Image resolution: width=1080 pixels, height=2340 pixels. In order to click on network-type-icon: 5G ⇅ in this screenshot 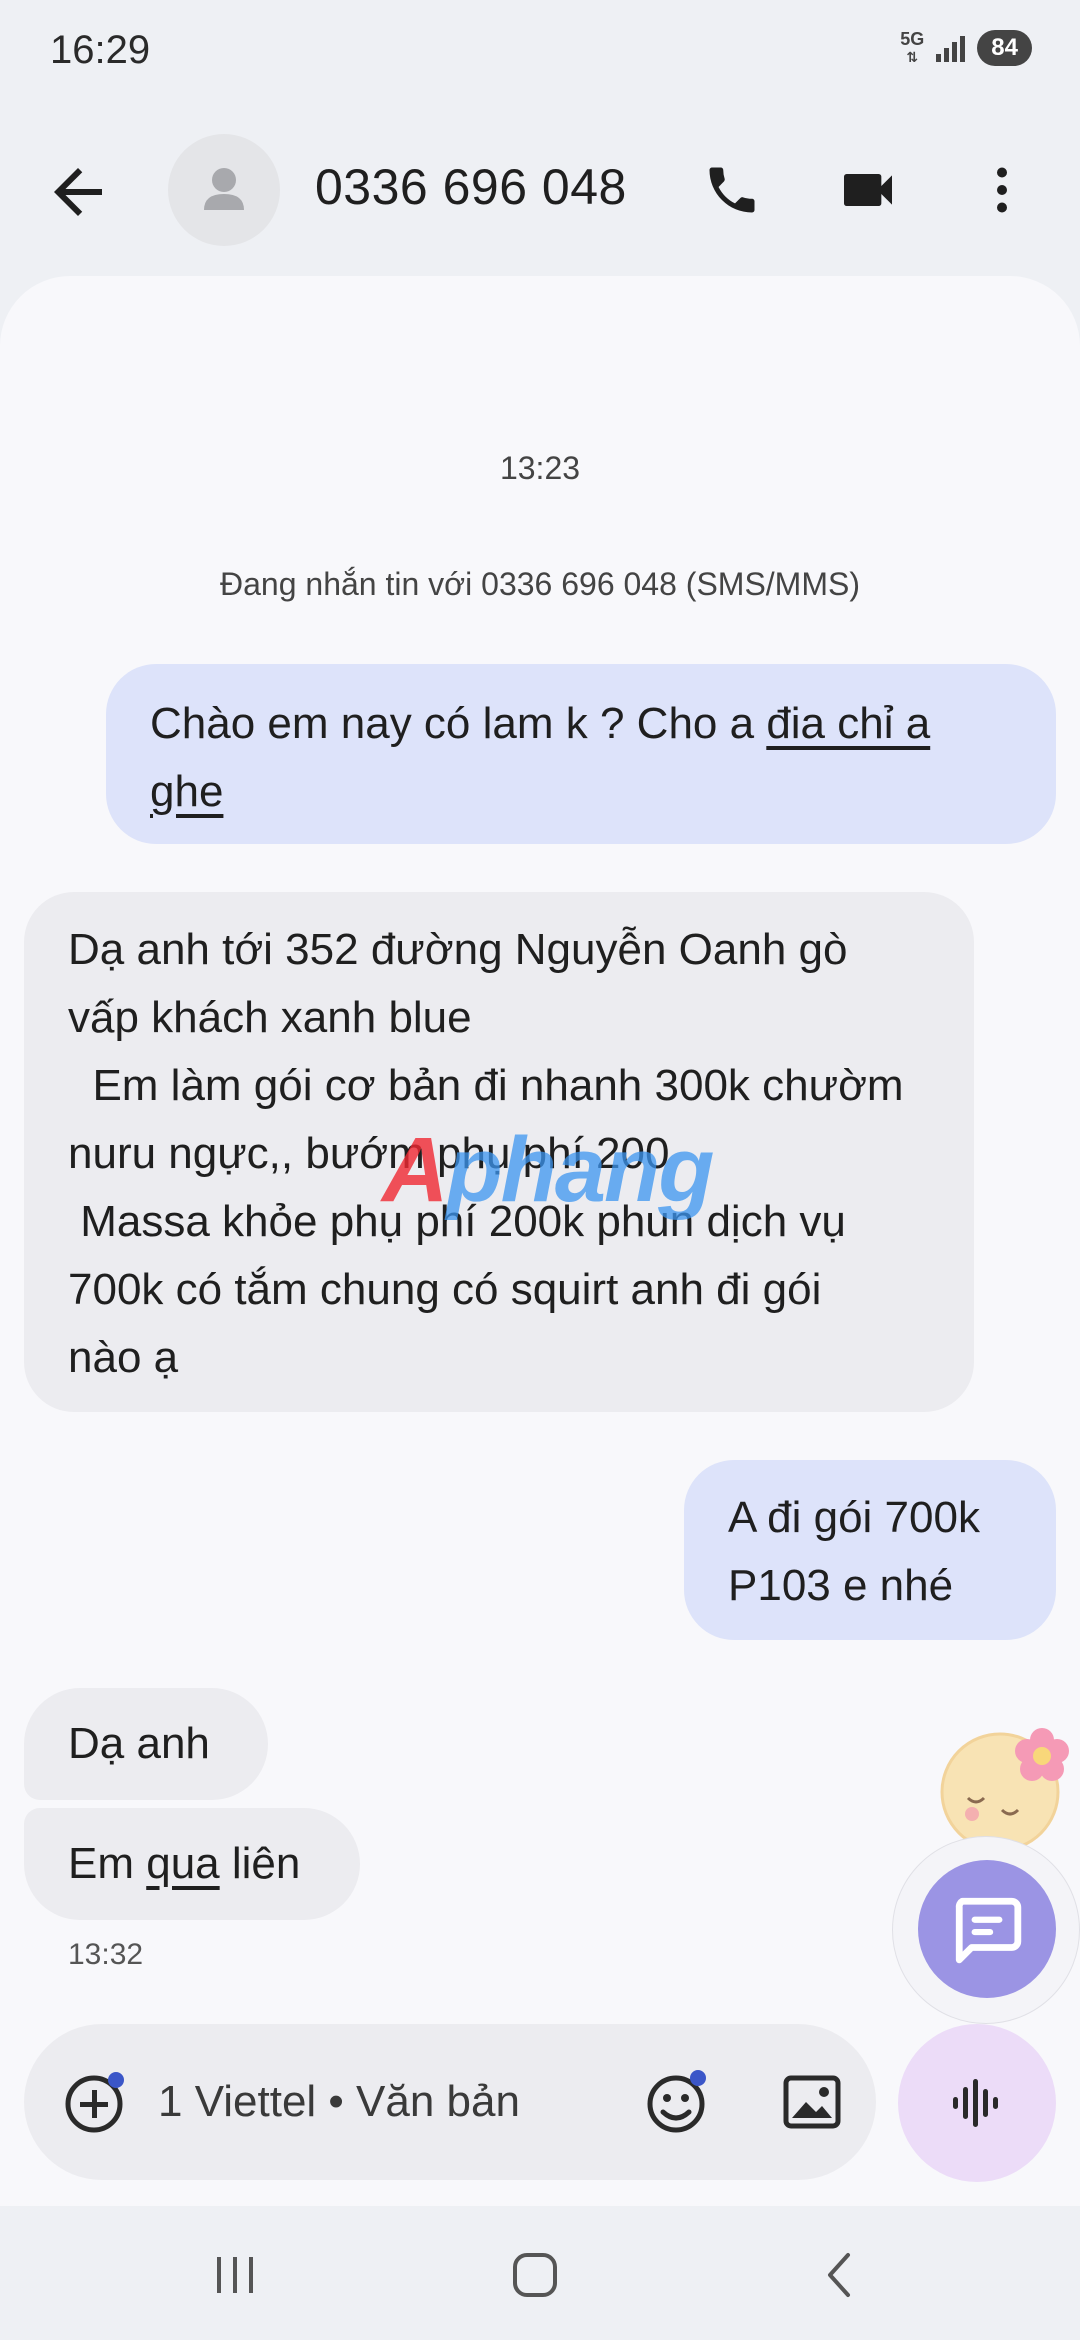, I will do `click(912, 47)`.